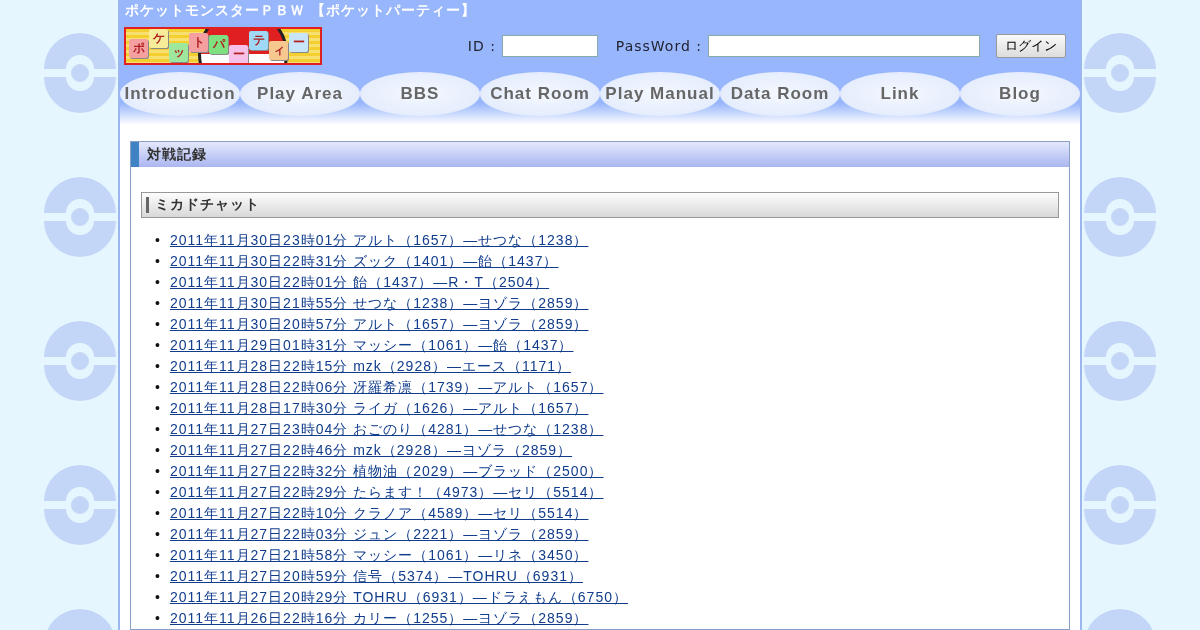 This screenshot has width=1200, height=630. I want to click on record-link: 2011年11月28日22時15分 mzk（2928）―エース（1171）, so click(370, 366).